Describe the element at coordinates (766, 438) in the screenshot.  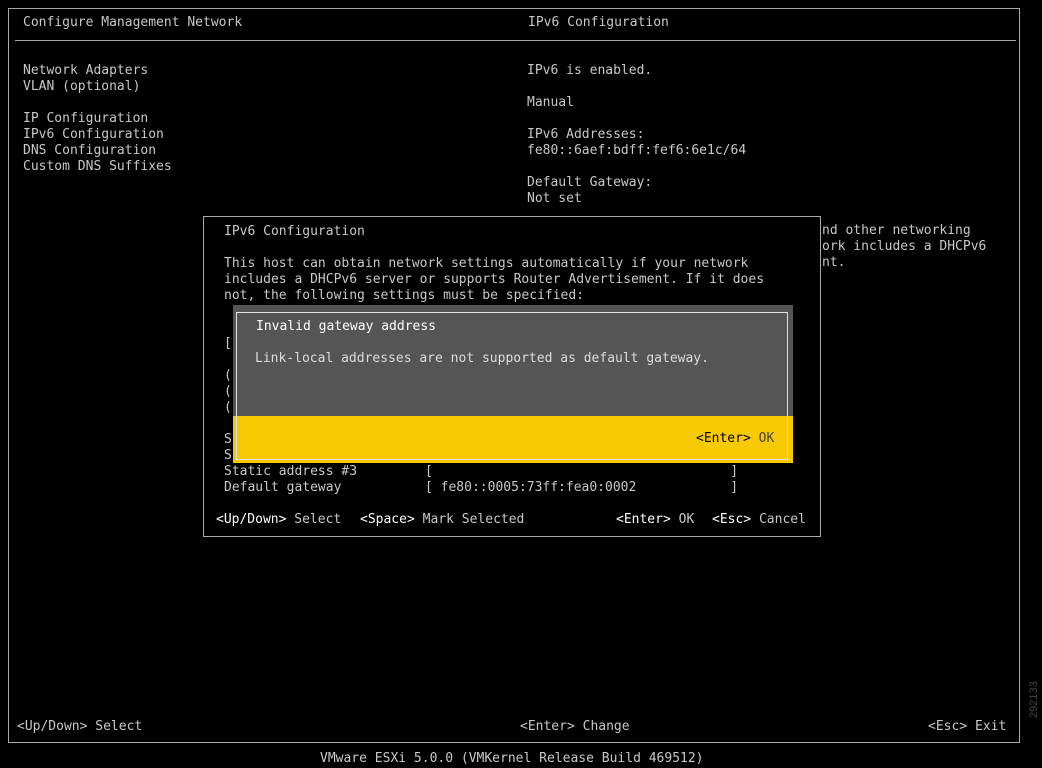
I see `ok-label: OK` at that location.